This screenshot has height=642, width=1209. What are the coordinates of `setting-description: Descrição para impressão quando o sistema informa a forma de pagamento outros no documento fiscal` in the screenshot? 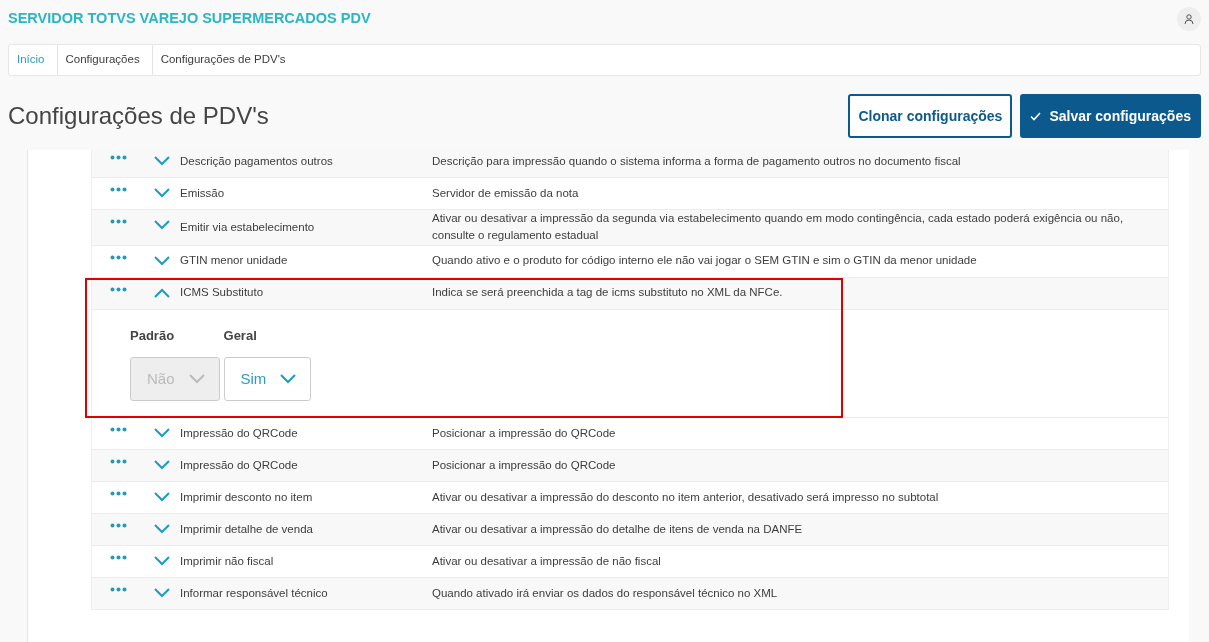 It's located at (697, 161).